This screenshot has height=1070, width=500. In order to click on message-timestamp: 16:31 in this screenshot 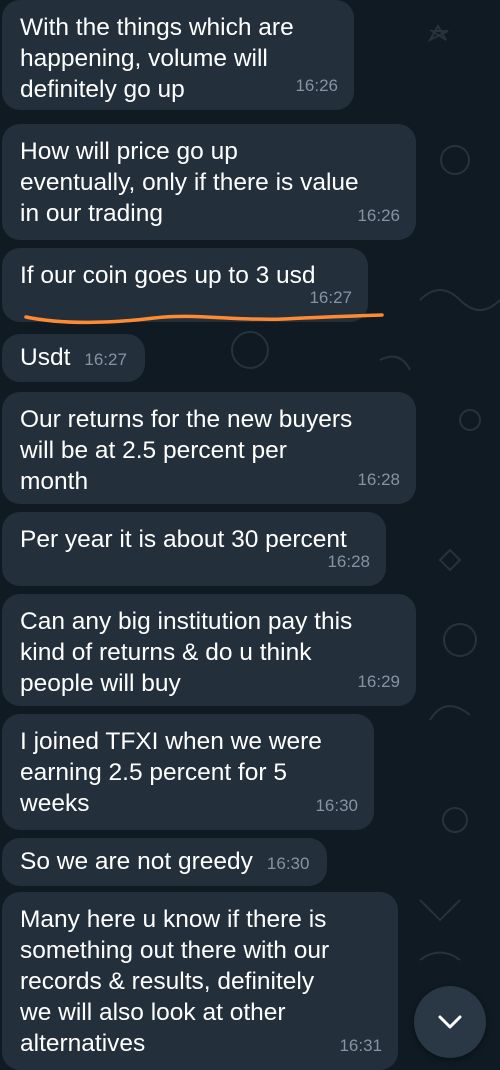, I will do `click(360, 1045)`.